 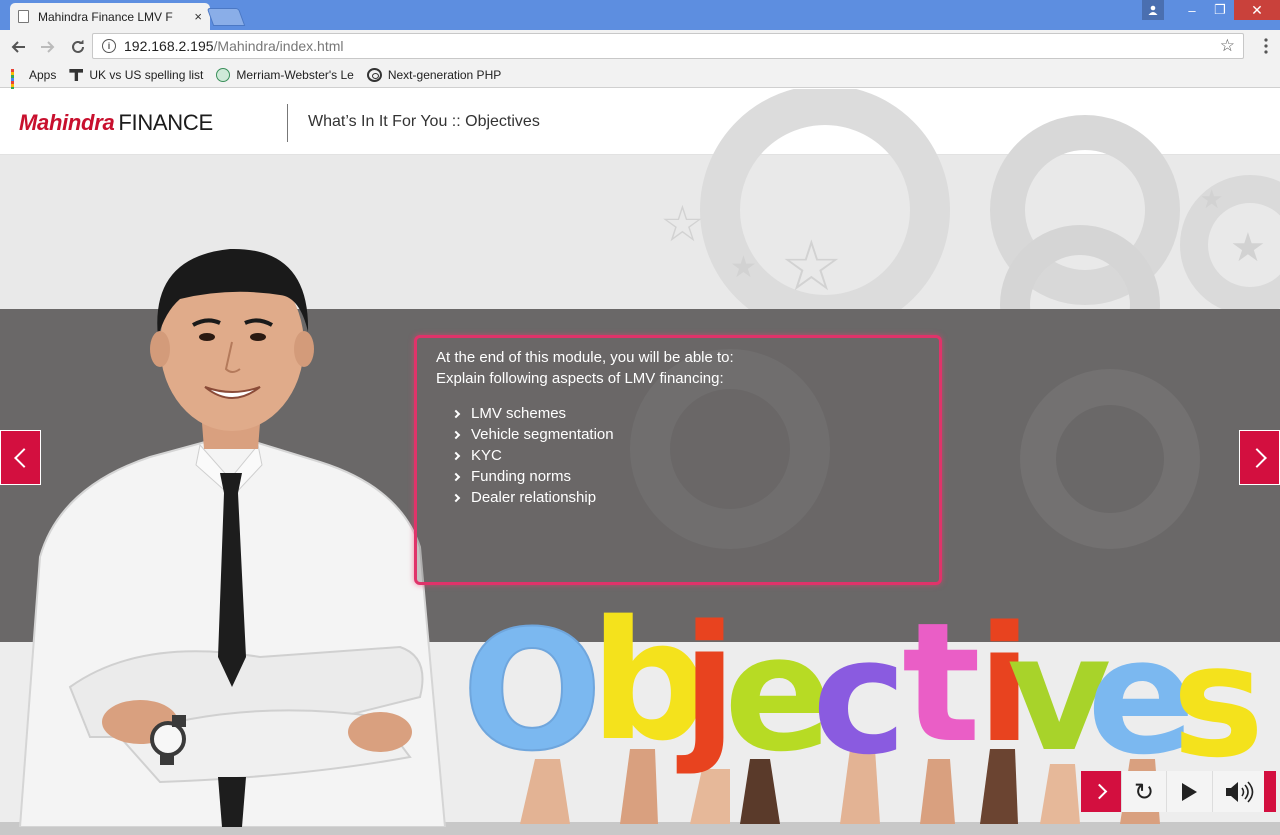 I want to click on next-slide-button, so click(x=1259, y=457).